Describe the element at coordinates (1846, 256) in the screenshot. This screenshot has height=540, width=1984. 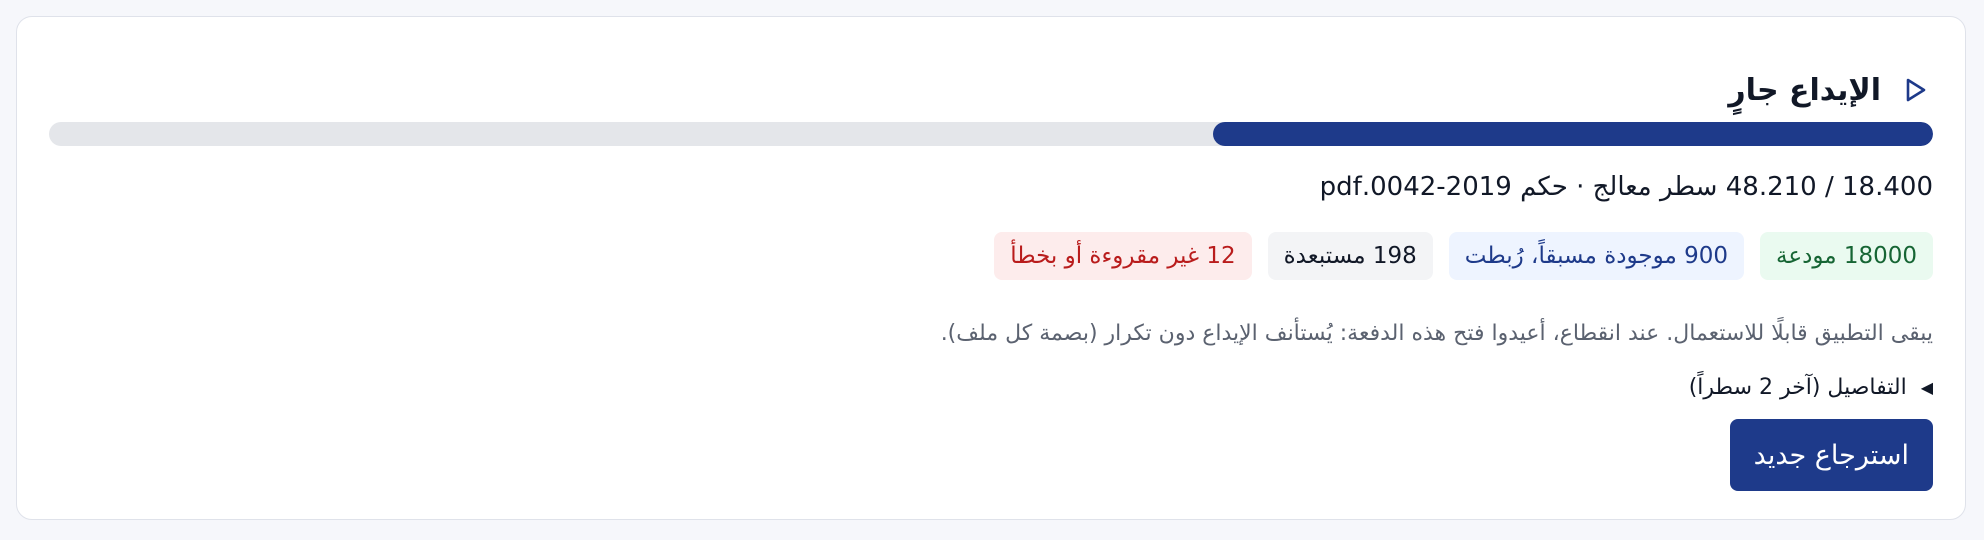
I see `deposited-badge: 18000 مودعة` at that location.